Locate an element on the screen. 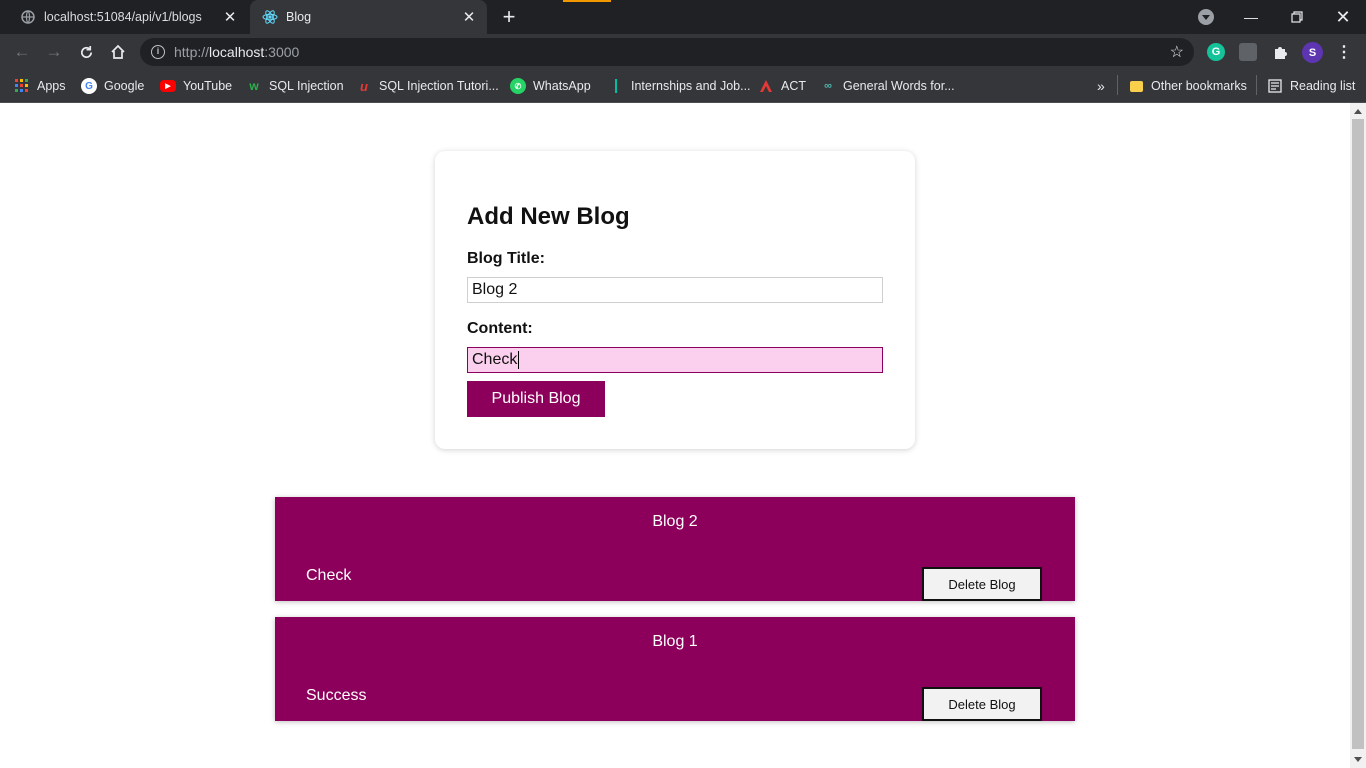  react-logo-icon is located at coordinates (270, 17).